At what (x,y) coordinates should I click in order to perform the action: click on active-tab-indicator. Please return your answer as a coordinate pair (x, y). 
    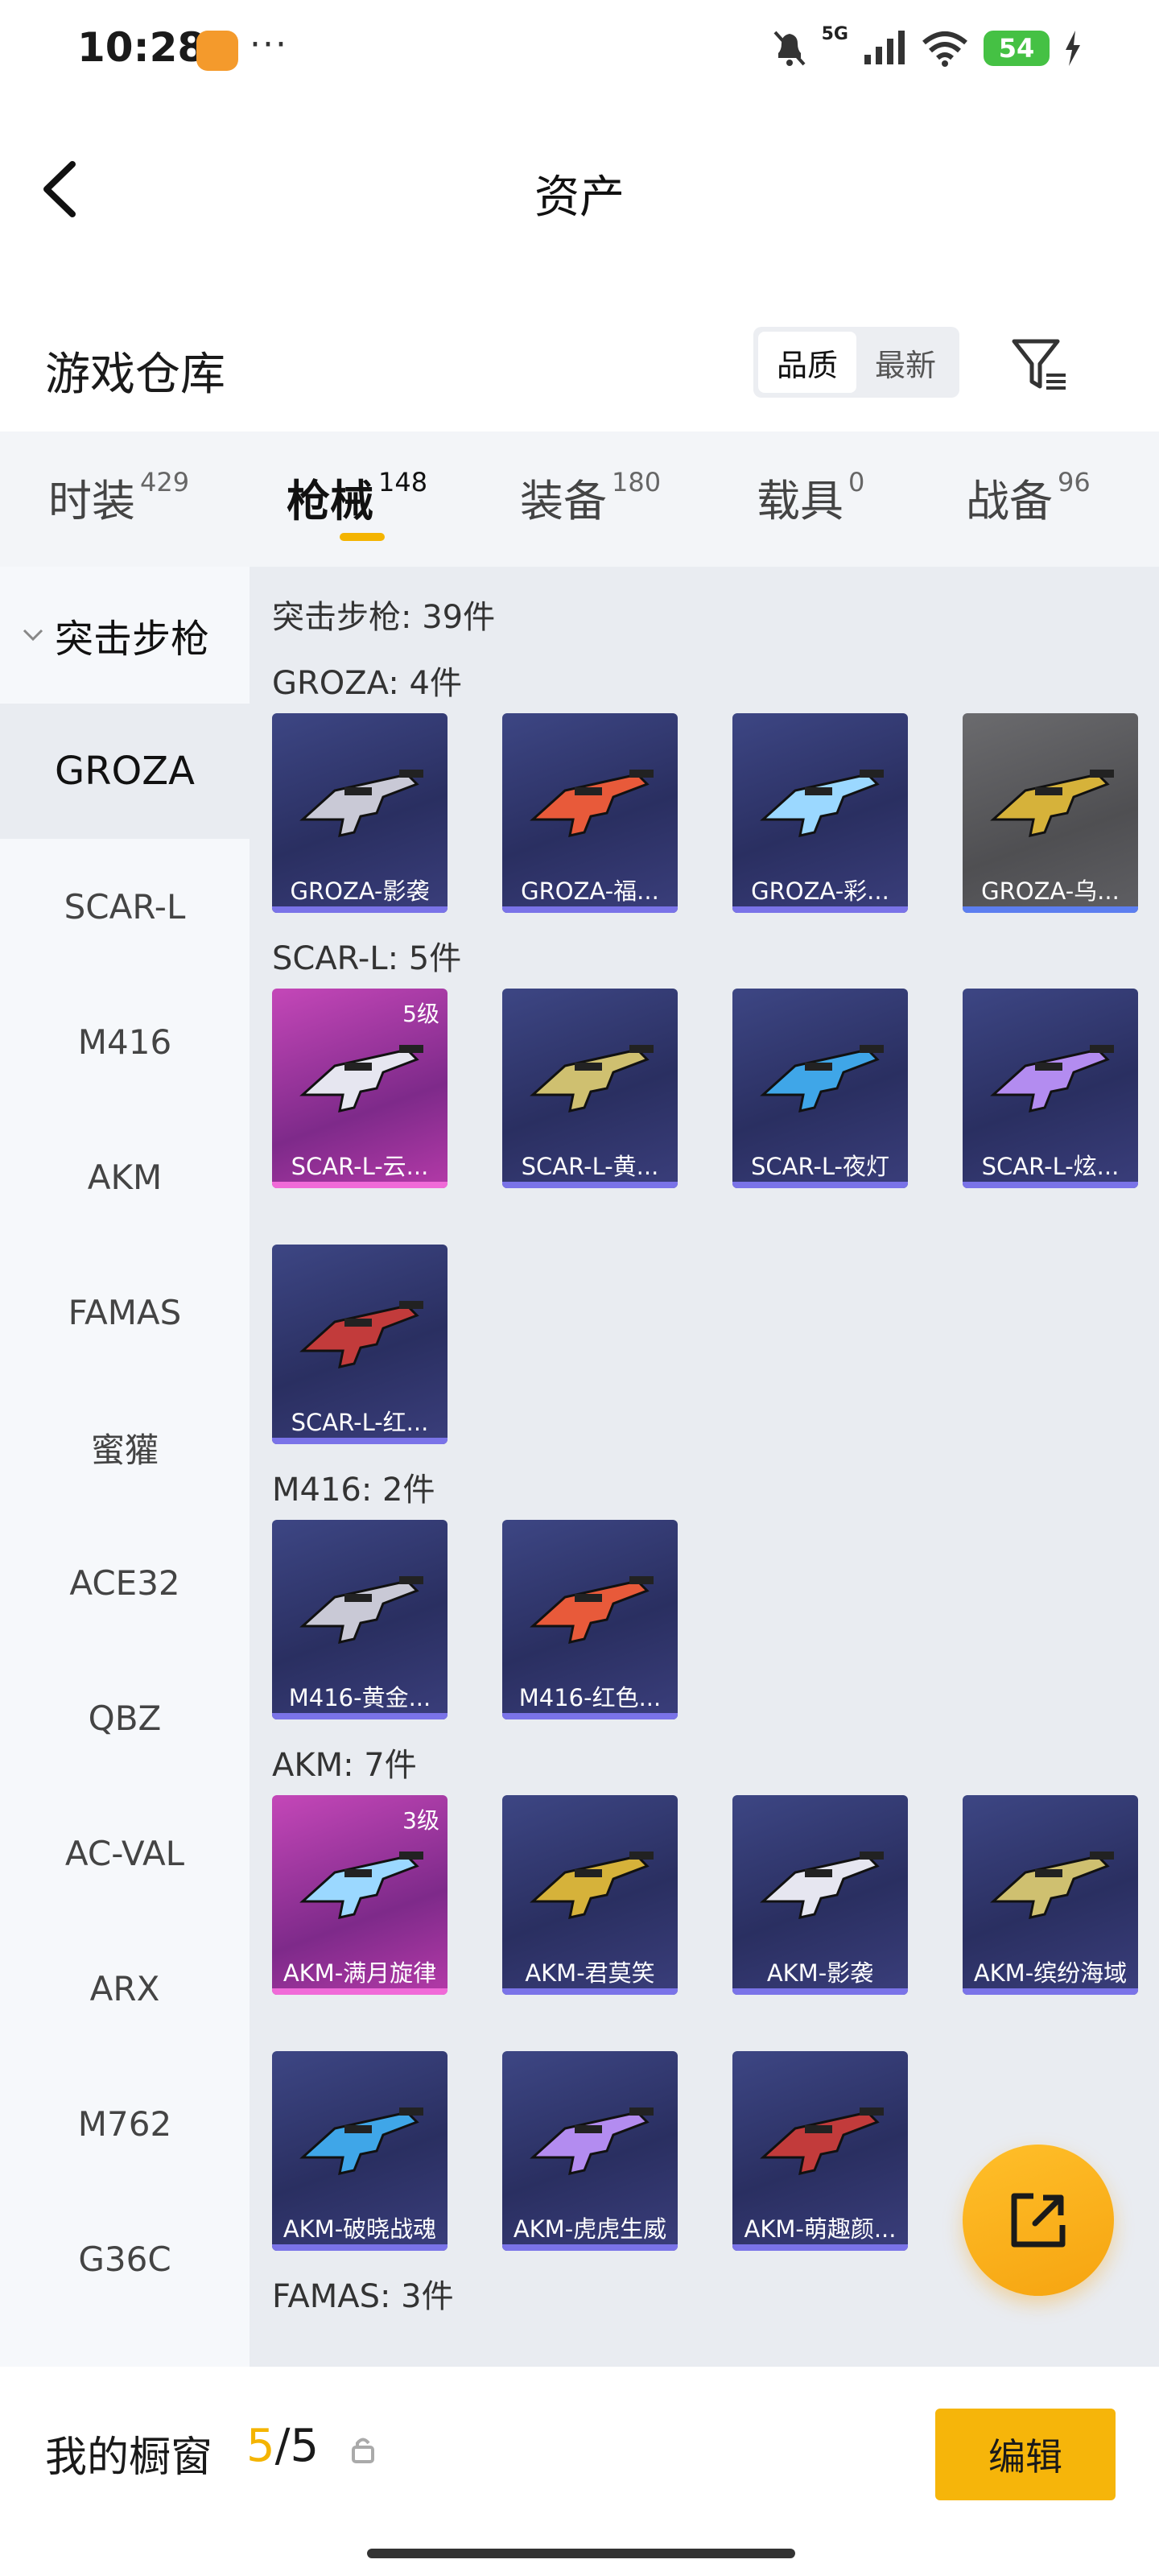
    Looking at the image, I should click on (362, 537).